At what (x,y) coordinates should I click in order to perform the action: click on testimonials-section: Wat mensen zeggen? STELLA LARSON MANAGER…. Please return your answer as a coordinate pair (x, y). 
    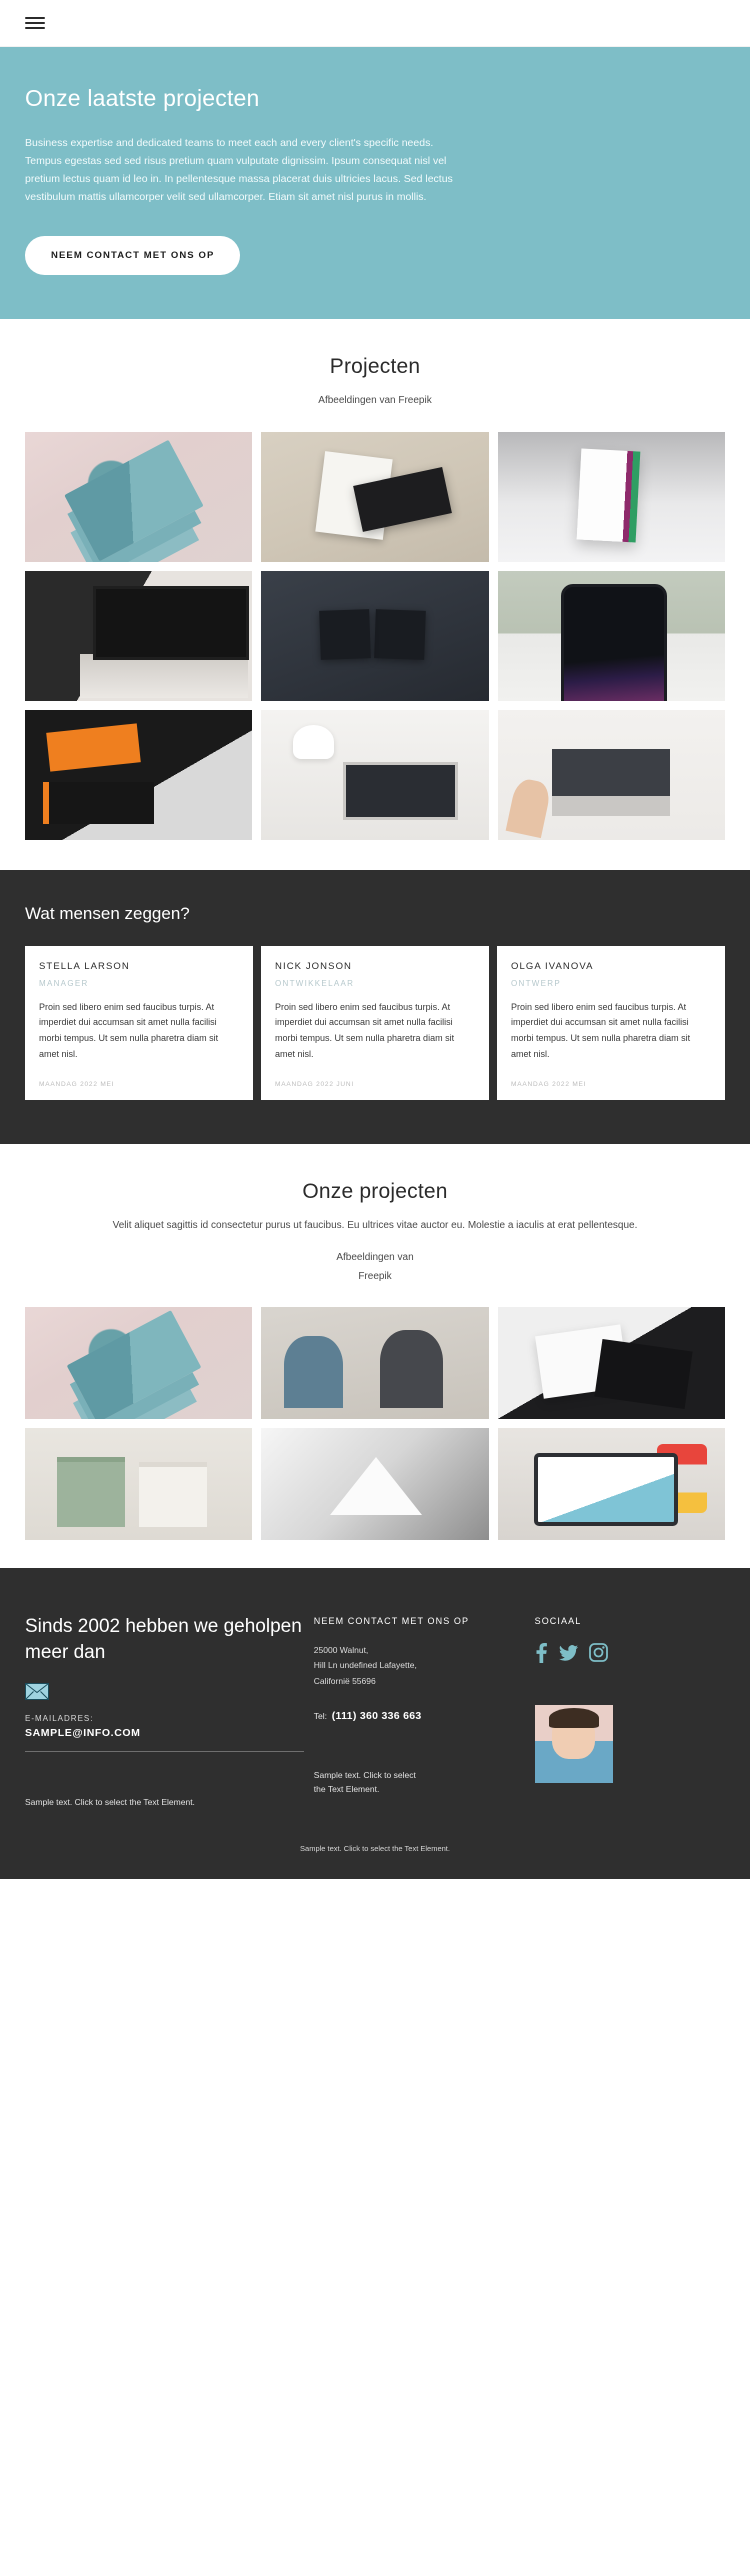
    Looking at the image, I should click on (375, 1006).